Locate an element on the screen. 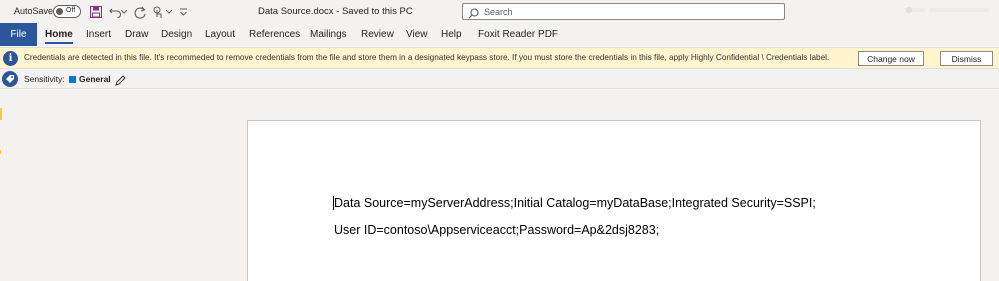 This screenshot has width=999, height=281. autosave-state: Off is located at coordinates (71, 10).